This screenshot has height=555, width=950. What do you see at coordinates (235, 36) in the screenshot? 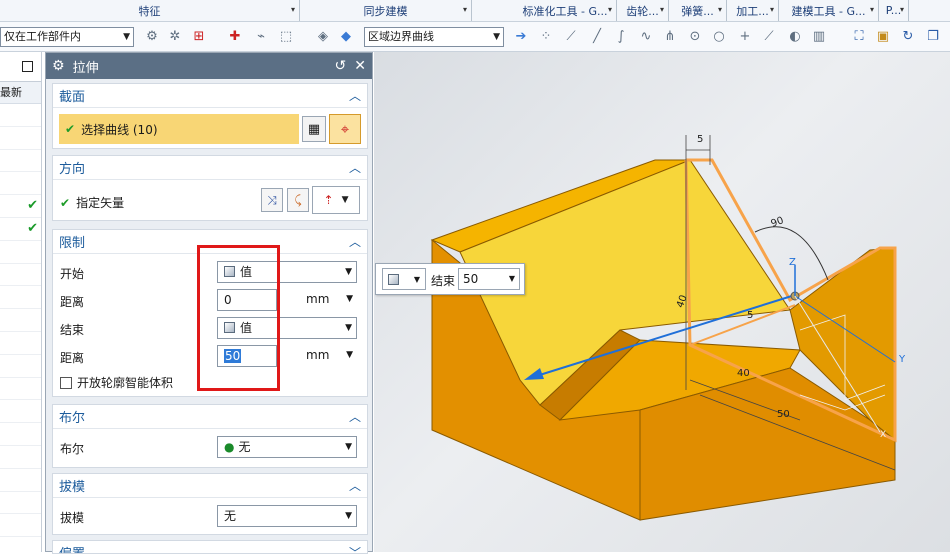
I see `point-snap-icon: ✚` at bounding box center [235, 36].